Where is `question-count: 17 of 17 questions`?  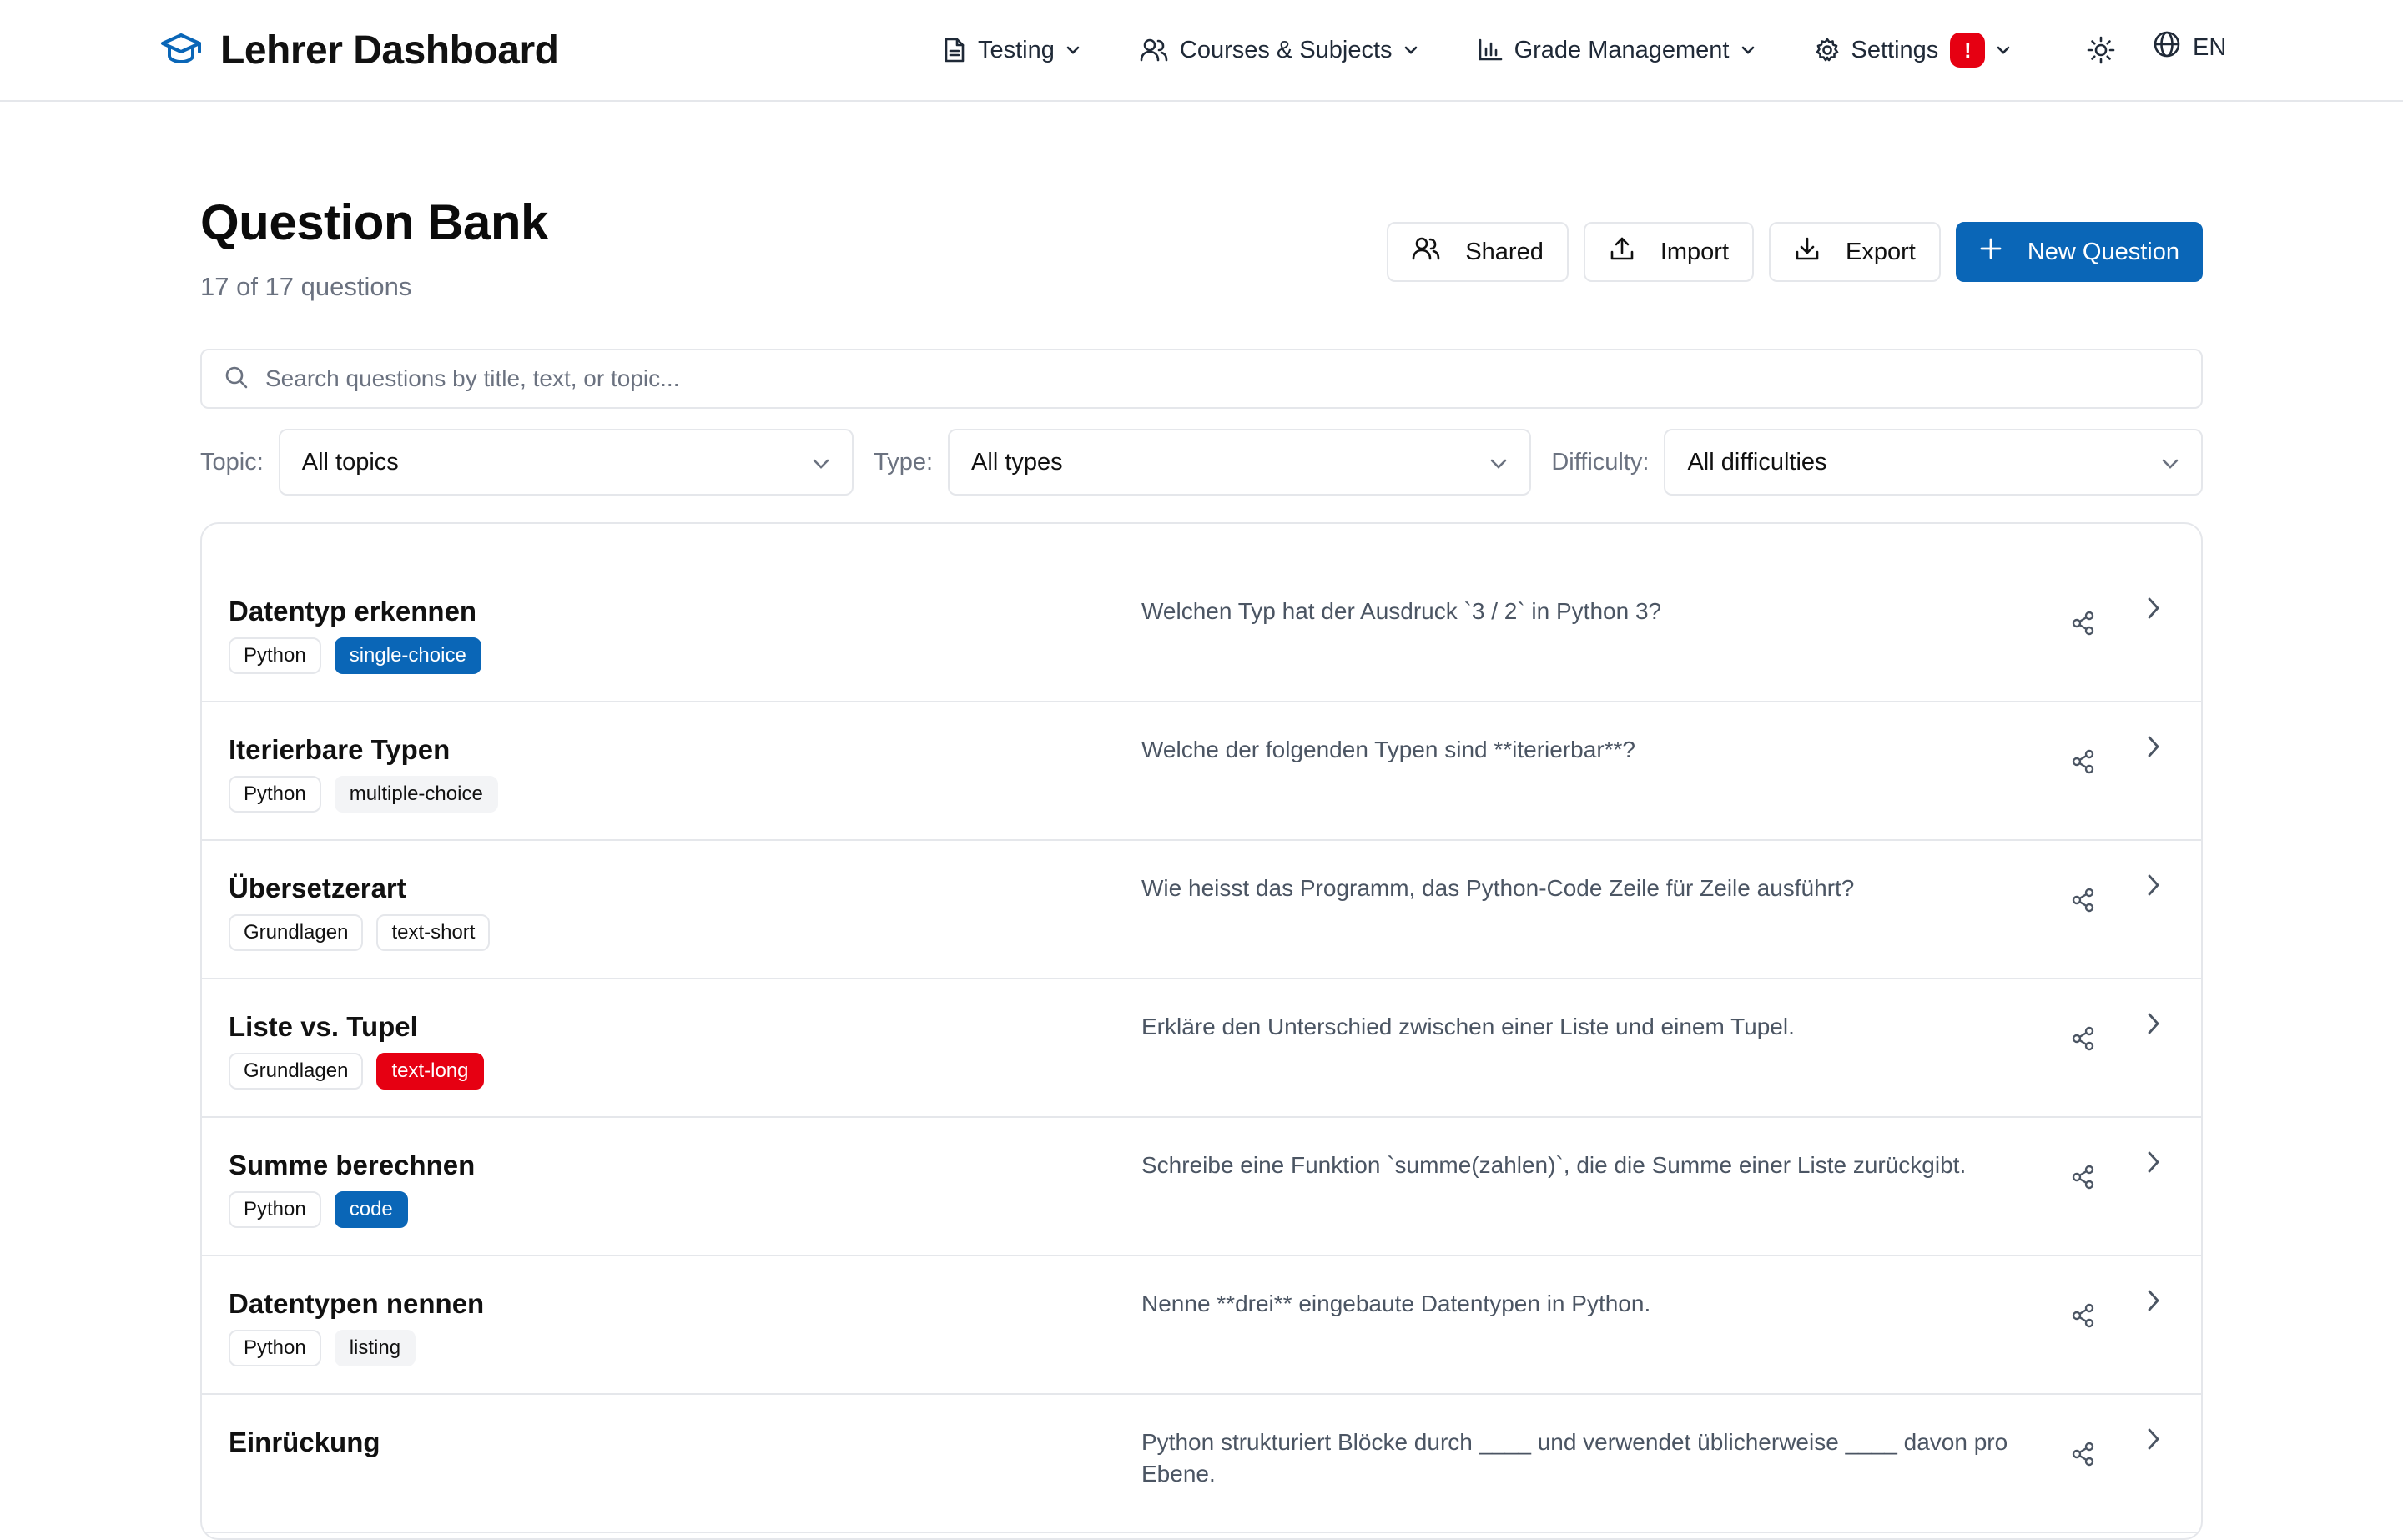 question-count: 17 of 17 questions is located at coordinates (306, 286).